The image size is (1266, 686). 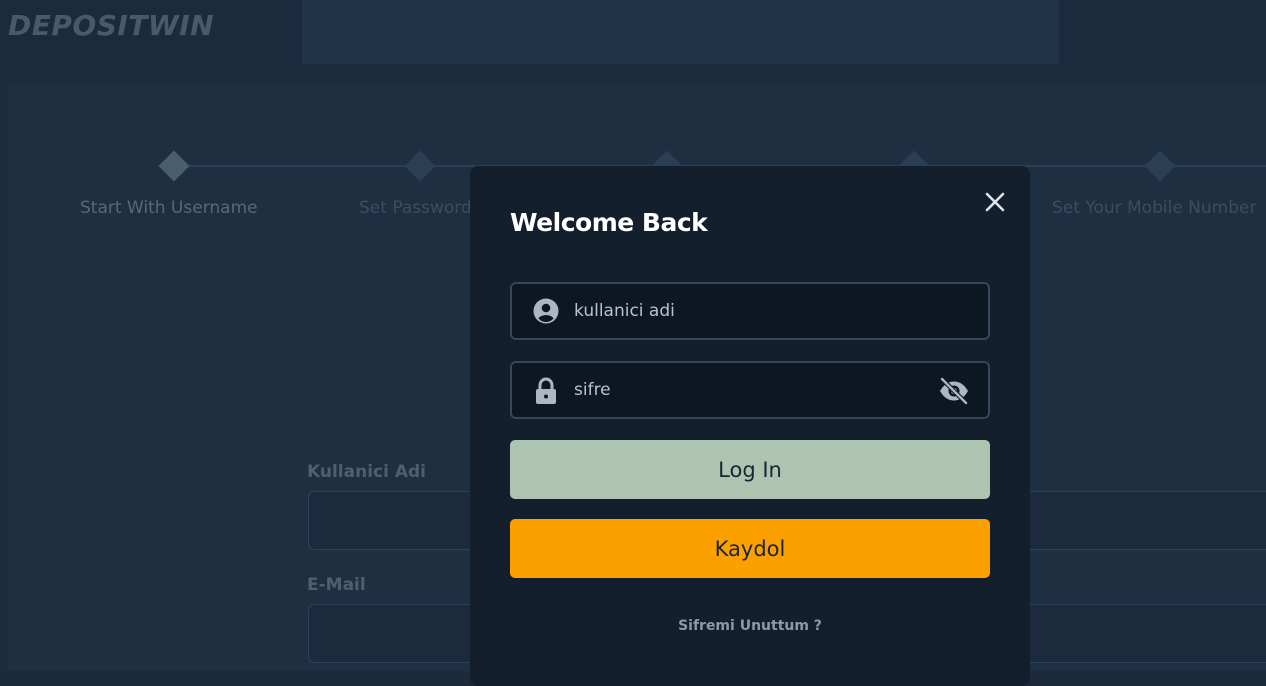 What do you see at coordinates (336, 585) in the screenshot?
I see `email-field-label: E-Mail` at bounding box center [336, 585].